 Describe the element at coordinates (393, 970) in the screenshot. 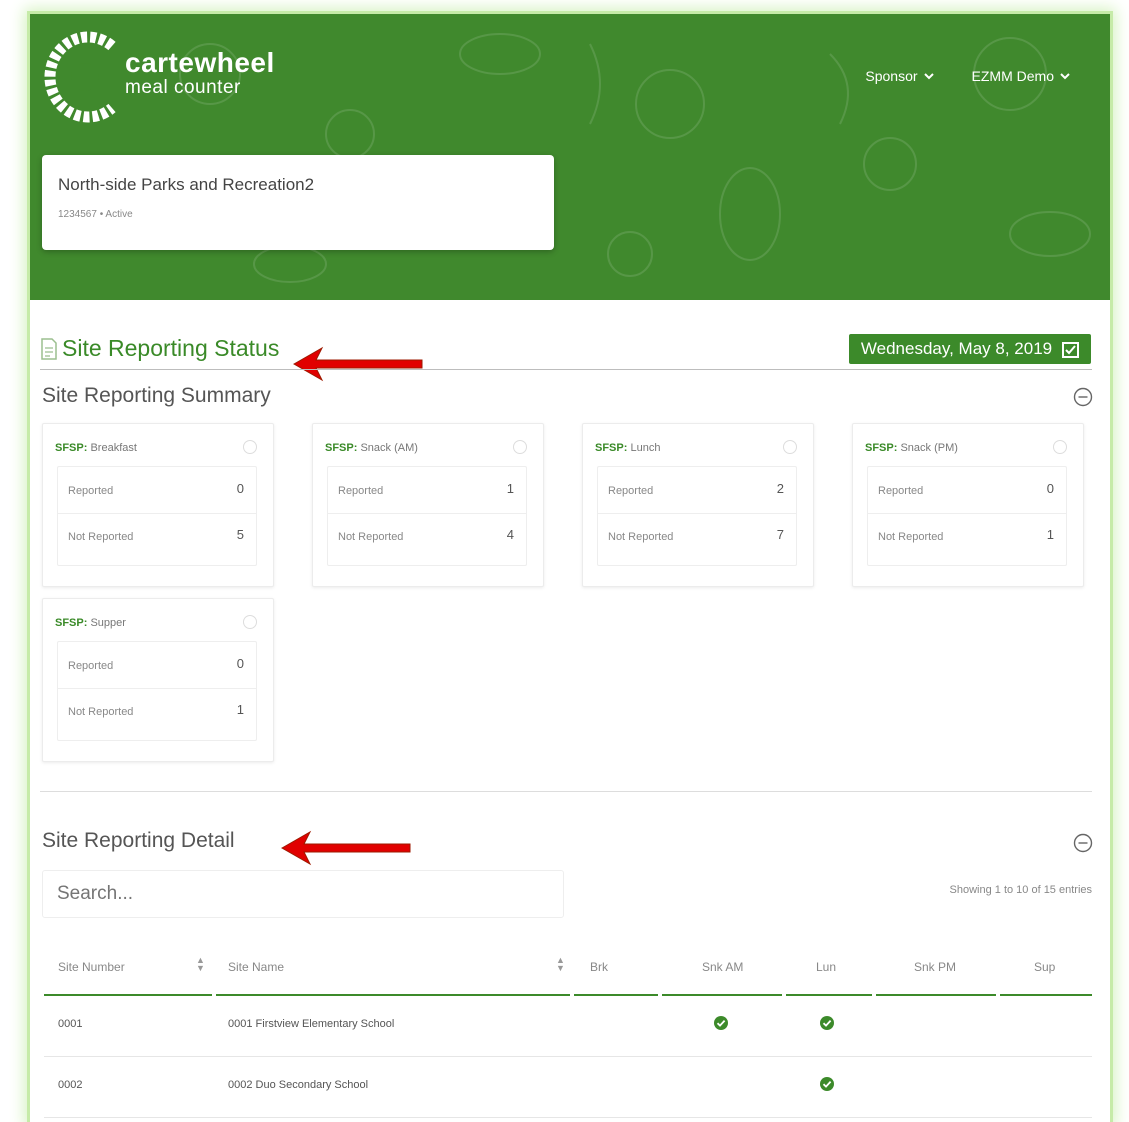

I see `column-site-name: Site Name ▲ ▼` at that location.